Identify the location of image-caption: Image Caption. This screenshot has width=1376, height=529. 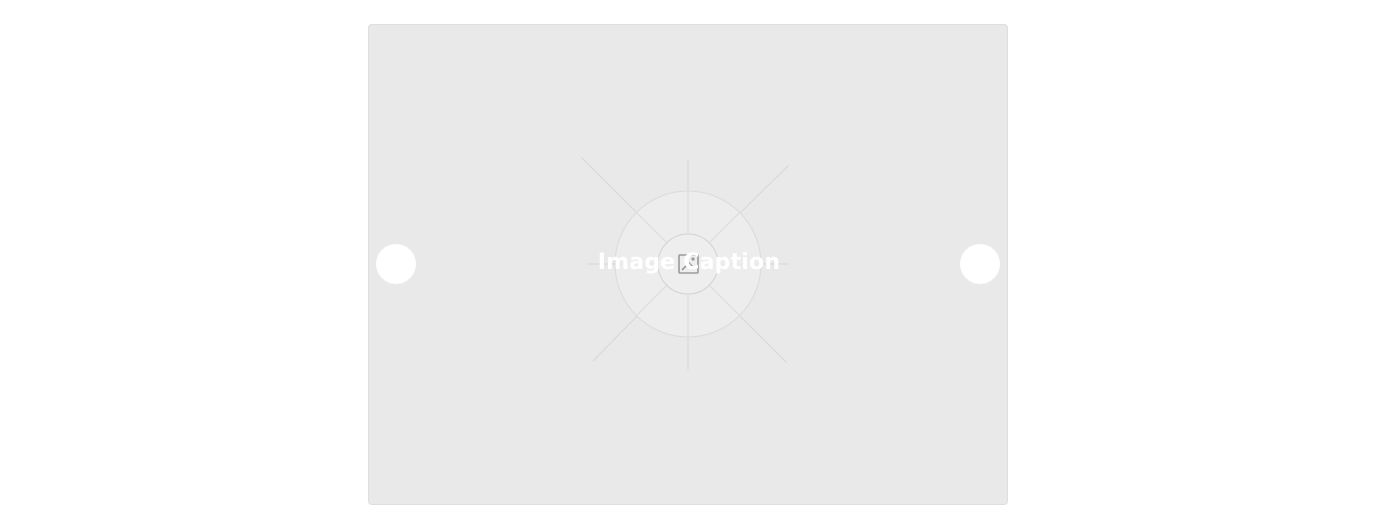
(689, 262).